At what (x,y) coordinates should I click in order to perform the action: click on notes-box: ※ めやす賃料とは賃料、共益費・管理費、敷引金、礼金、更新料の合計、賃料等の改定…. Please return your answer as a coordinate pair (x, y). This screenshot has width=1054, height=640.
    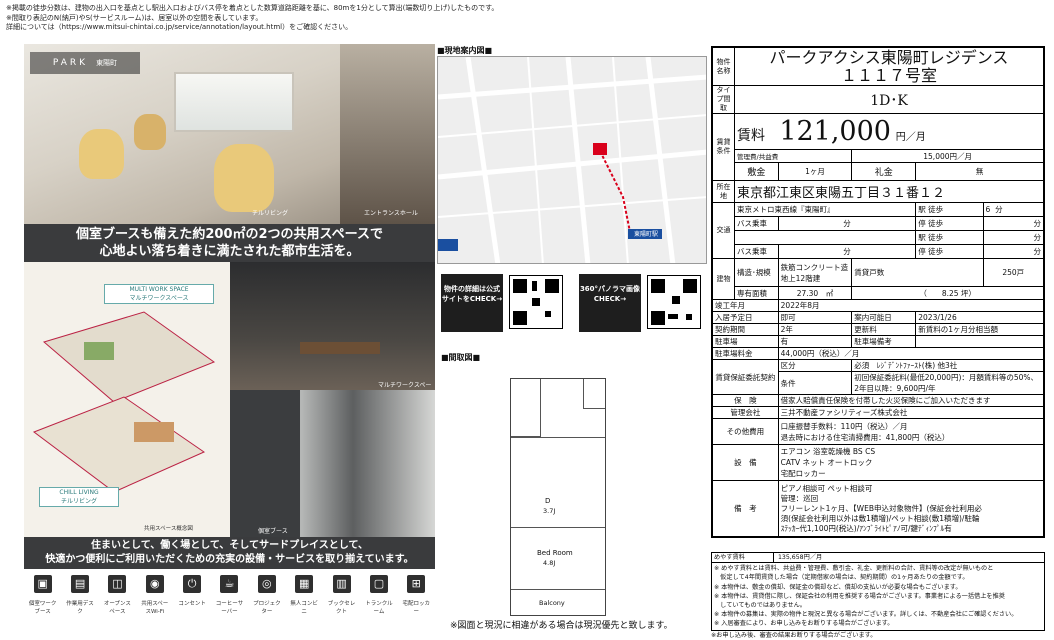
    Looking at the image, I should click on (878, 597).